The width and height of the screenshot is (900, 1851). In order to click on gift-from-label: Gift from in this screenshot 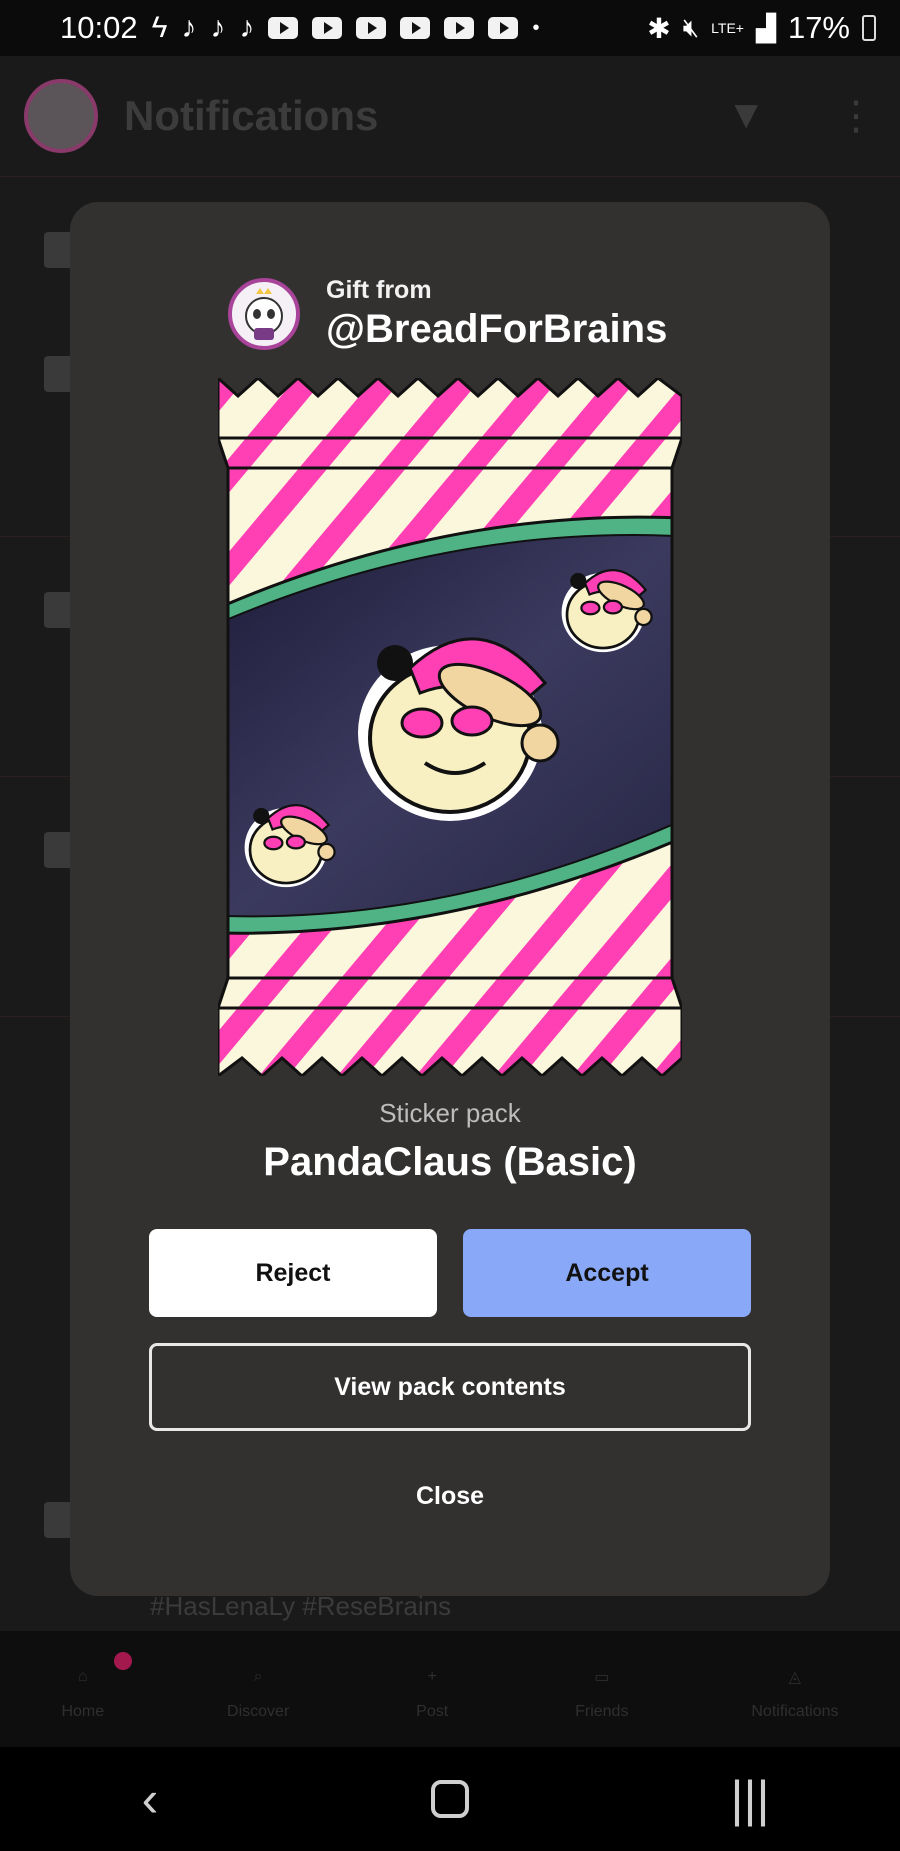, I will do `click(379, 290)`.